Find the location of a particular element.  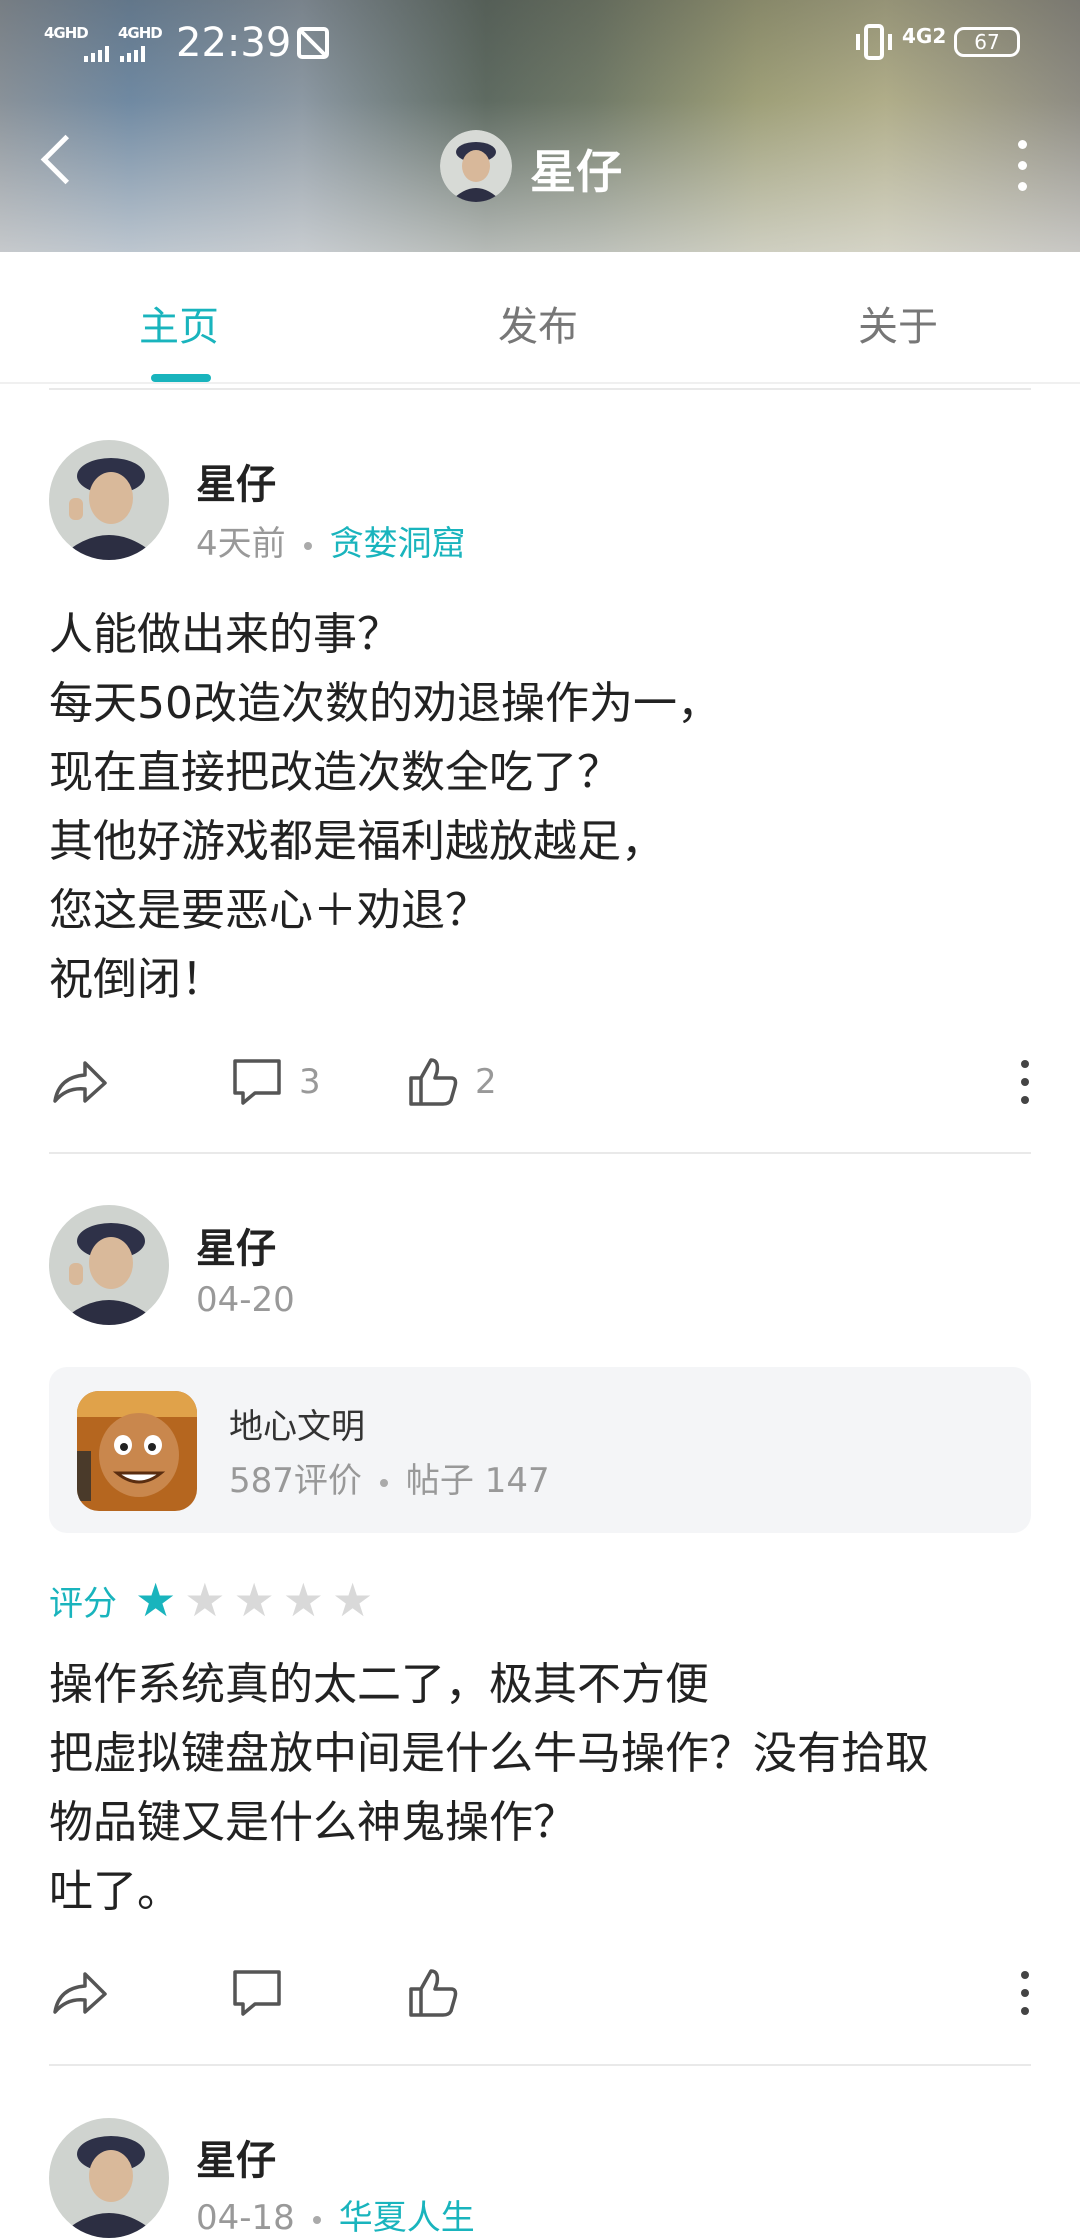

nav-avatar is located at coordinates (476, 166).